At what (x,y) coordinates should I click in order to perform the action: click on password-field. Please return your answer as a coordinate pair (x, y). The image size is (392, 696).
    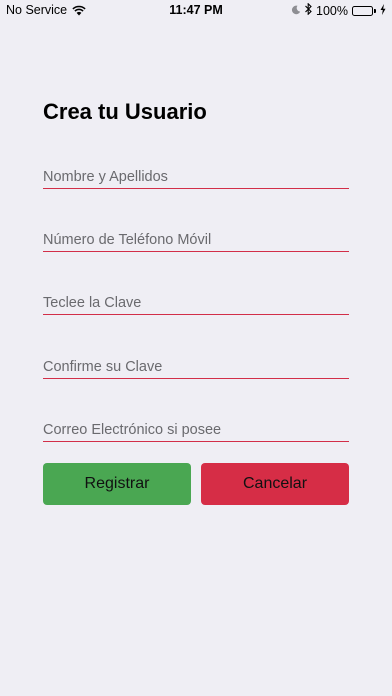
    Looking at the image, I should click on (196, 303).